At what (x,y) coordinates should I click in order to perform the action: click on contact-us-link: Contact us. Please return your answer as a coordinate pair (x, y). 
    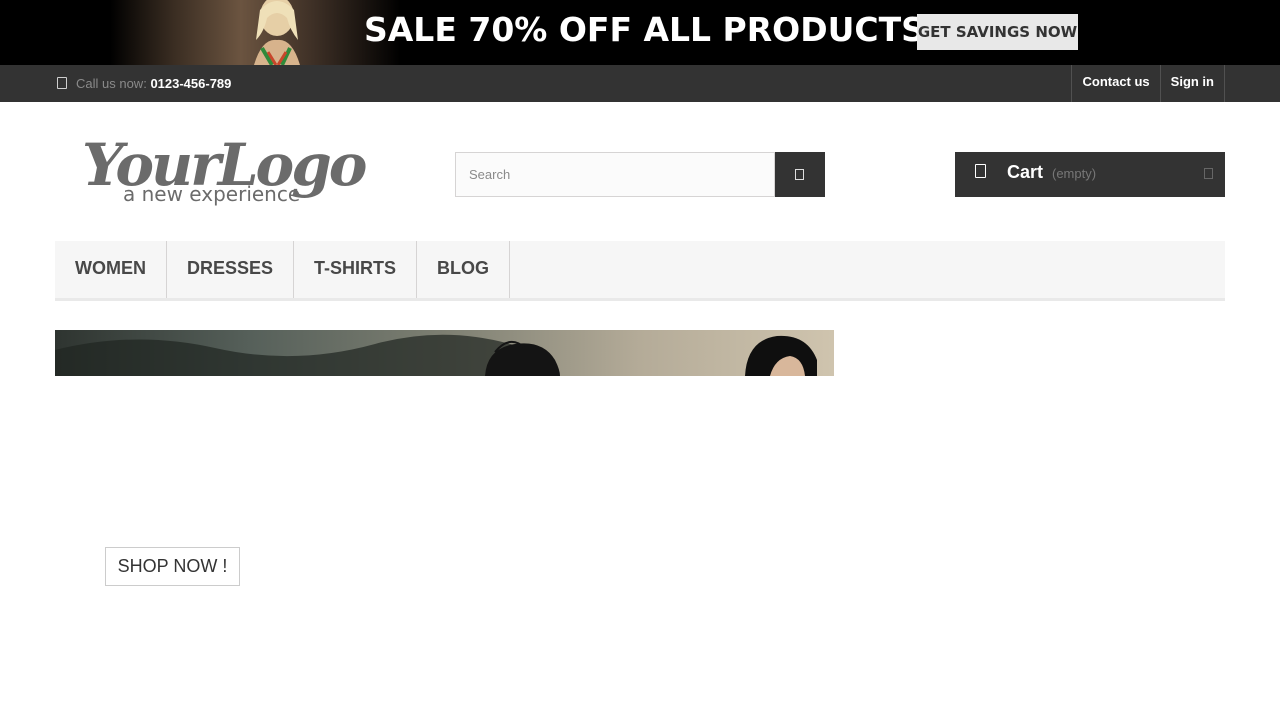
    Looking at the image, I should click on (1116, 83).